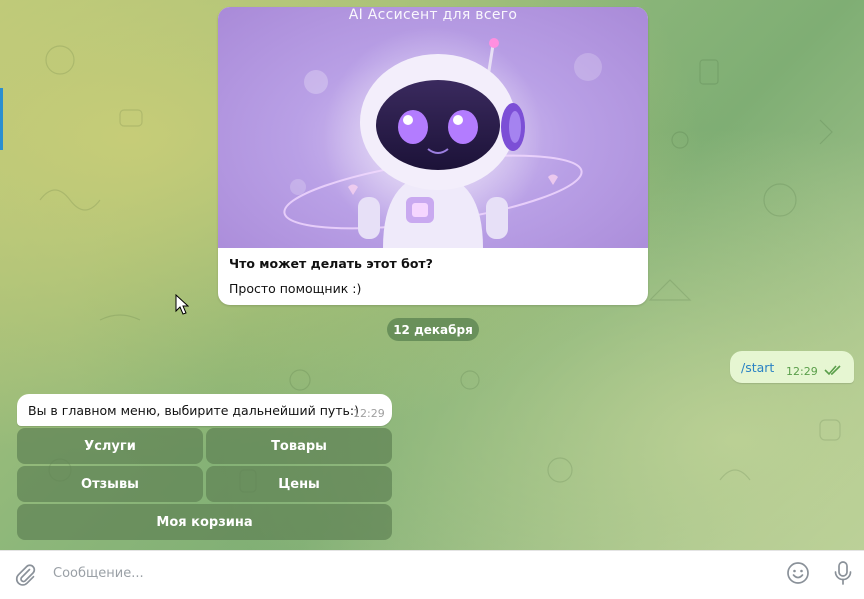  What do you see at coordinates (182, 304) in the screenshot?
I see `mouse-cursor-icon` at bounding box center [182, 304].